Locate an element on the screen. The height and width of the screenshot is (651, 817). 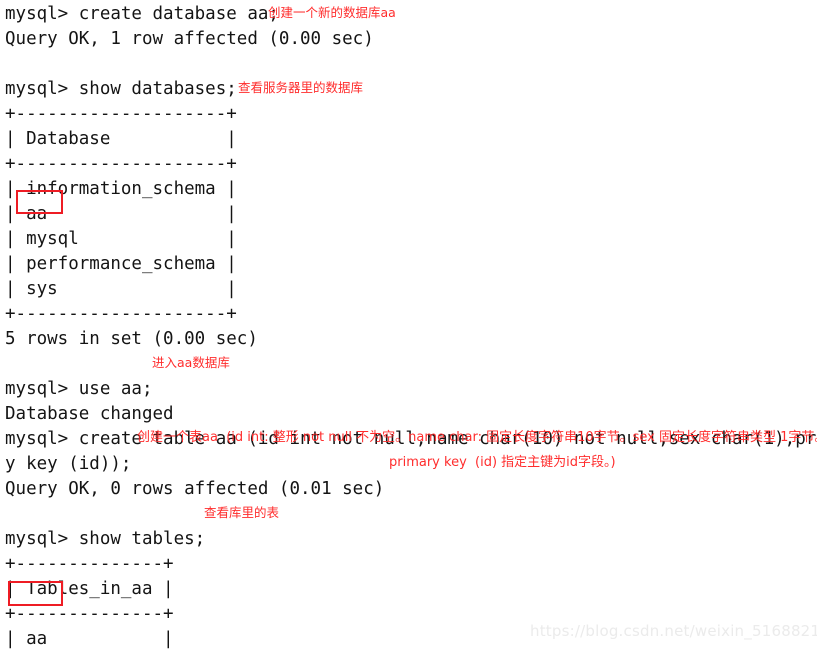
terminal-line: mysql> create database aa; is located at coordinates (142, 14).